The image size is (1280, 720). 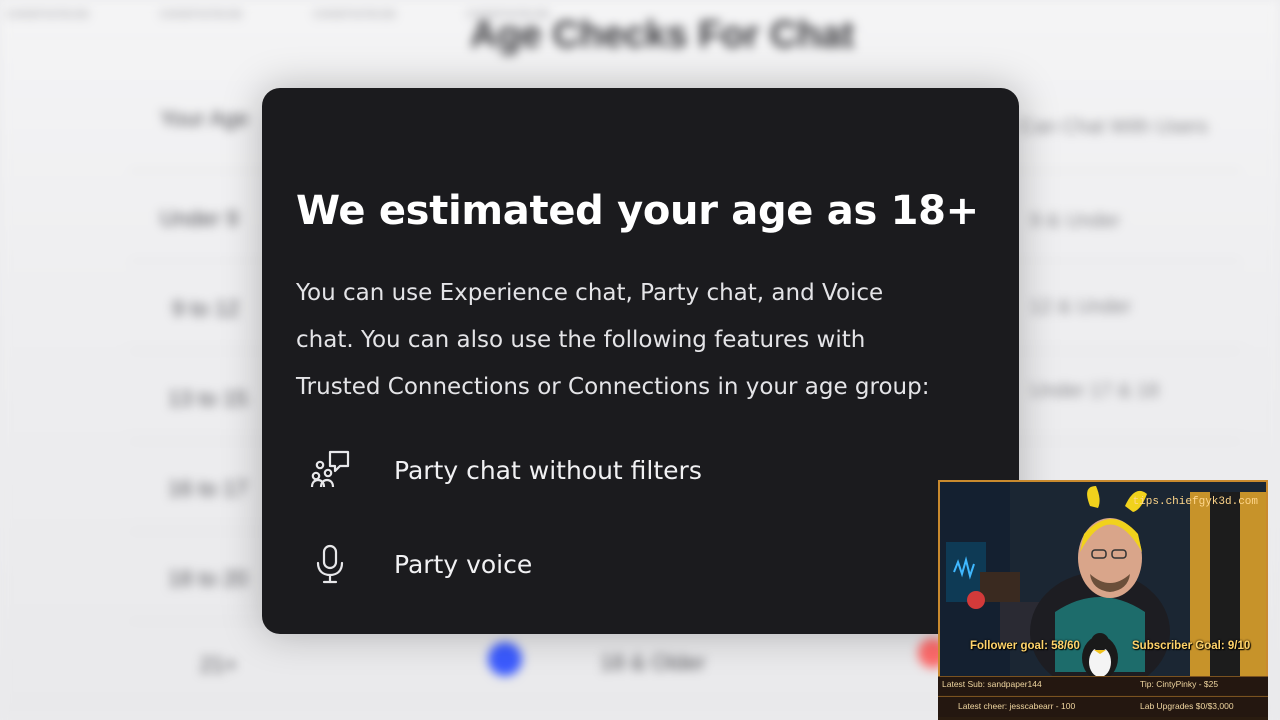 What do you see at coordinates (206, 308) in the screenshot?
I see `age-row-label: 9 to 12` at bounding box center [206, 308].